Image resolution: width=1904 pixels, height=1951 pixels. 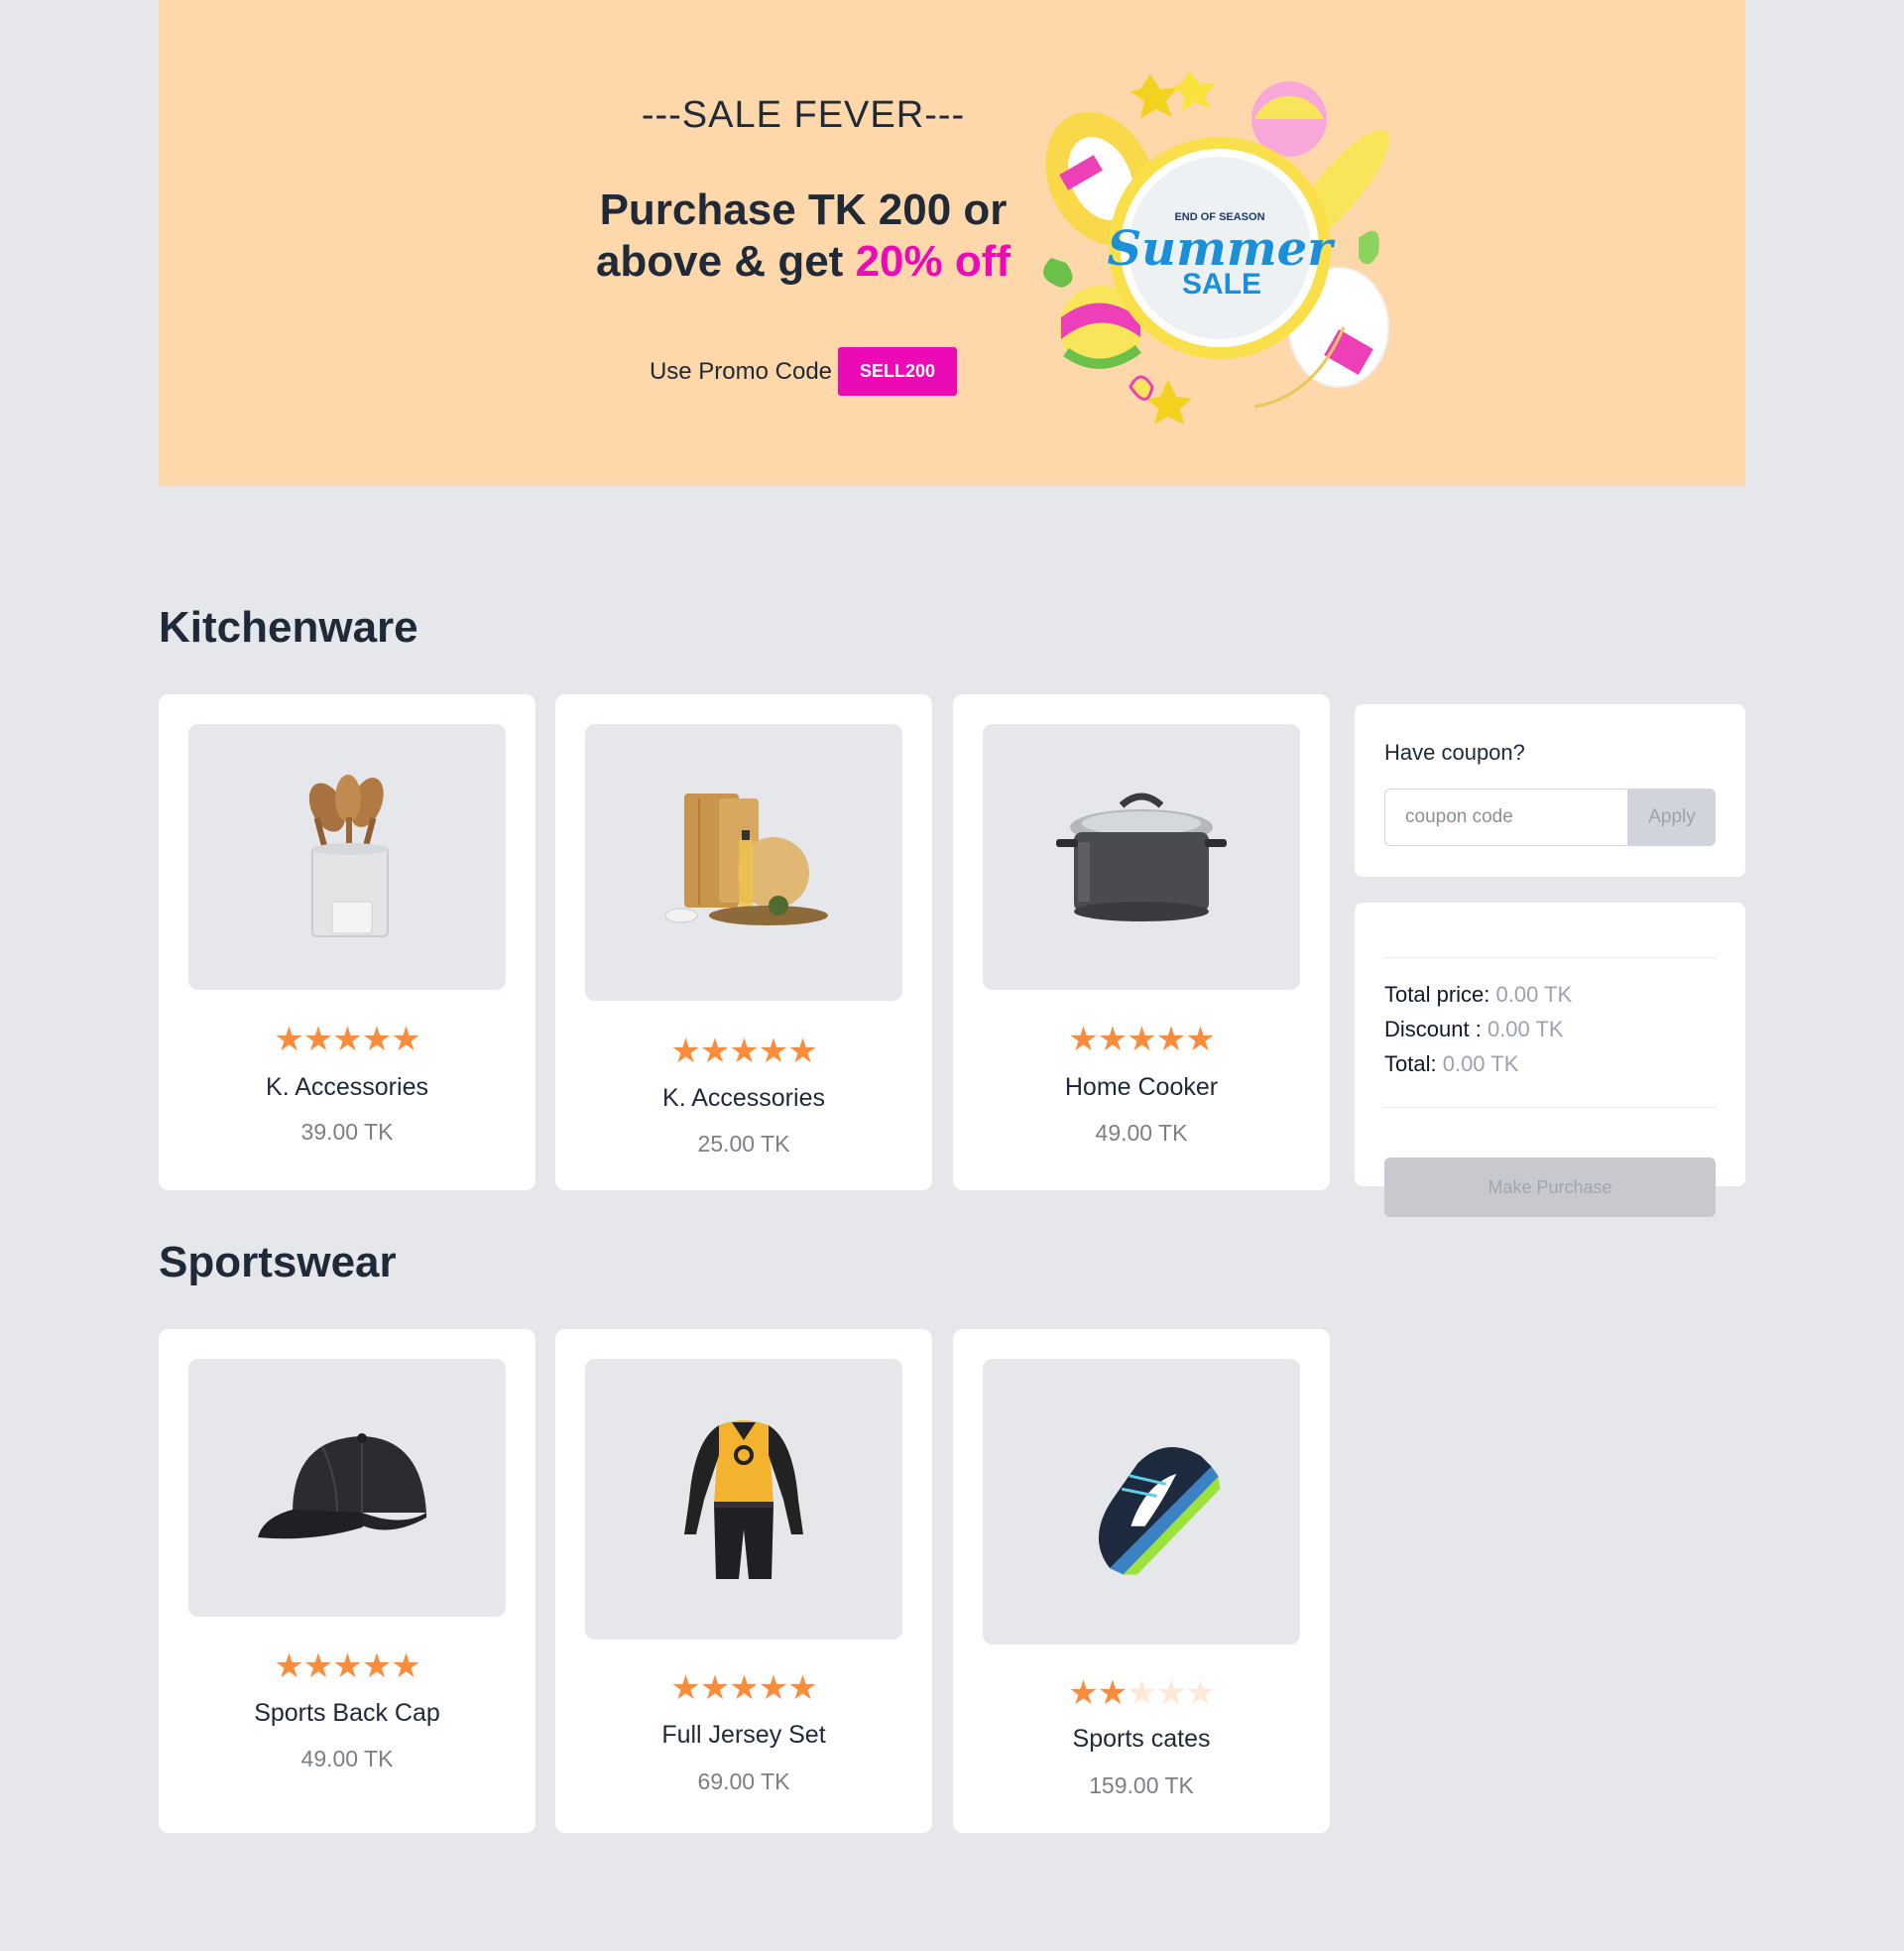 I want to click on product-name: Sports Back Cap, so click(x=347, y=1713).